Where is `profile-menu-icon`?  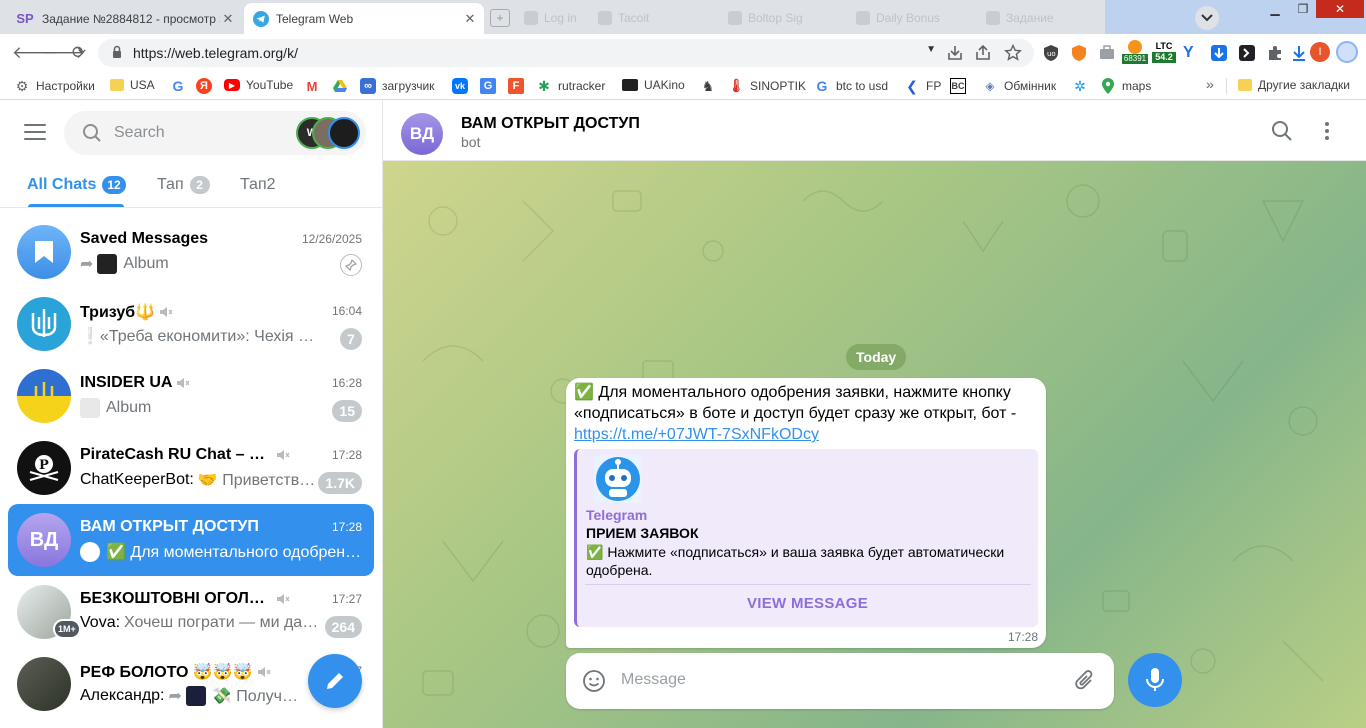 profile-menu-icon is located at coordinates (1347, 52).